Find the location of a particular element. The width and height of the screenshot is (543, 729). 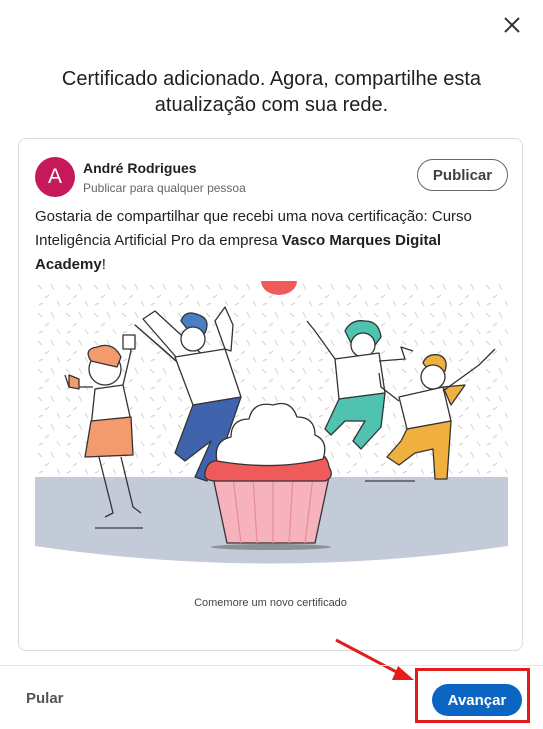

publish-button: Publicar is located at coordinates (462, 175).